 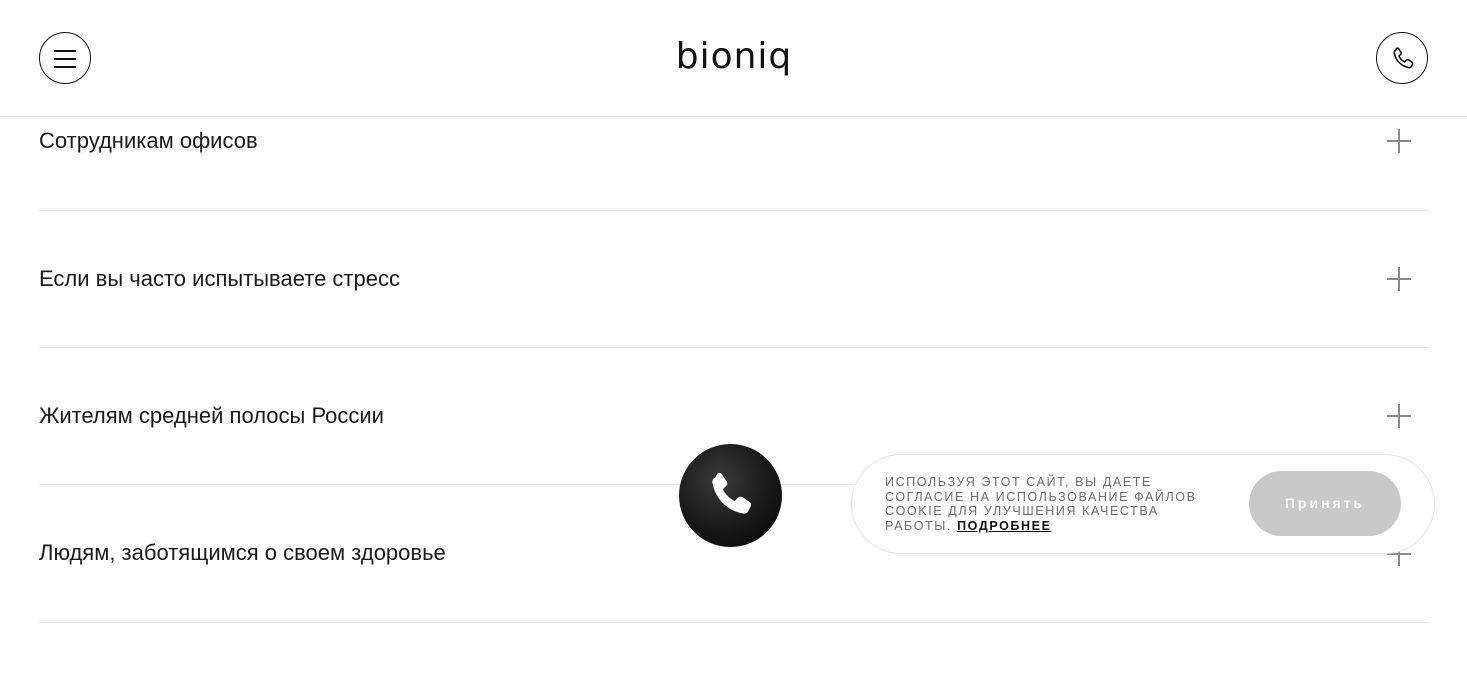 What do you see at coordinates (219, 278) in the screenshot?
I see `accordion-item-title: Если вы часто испытываете стресс` at bounding box center [219, 278].